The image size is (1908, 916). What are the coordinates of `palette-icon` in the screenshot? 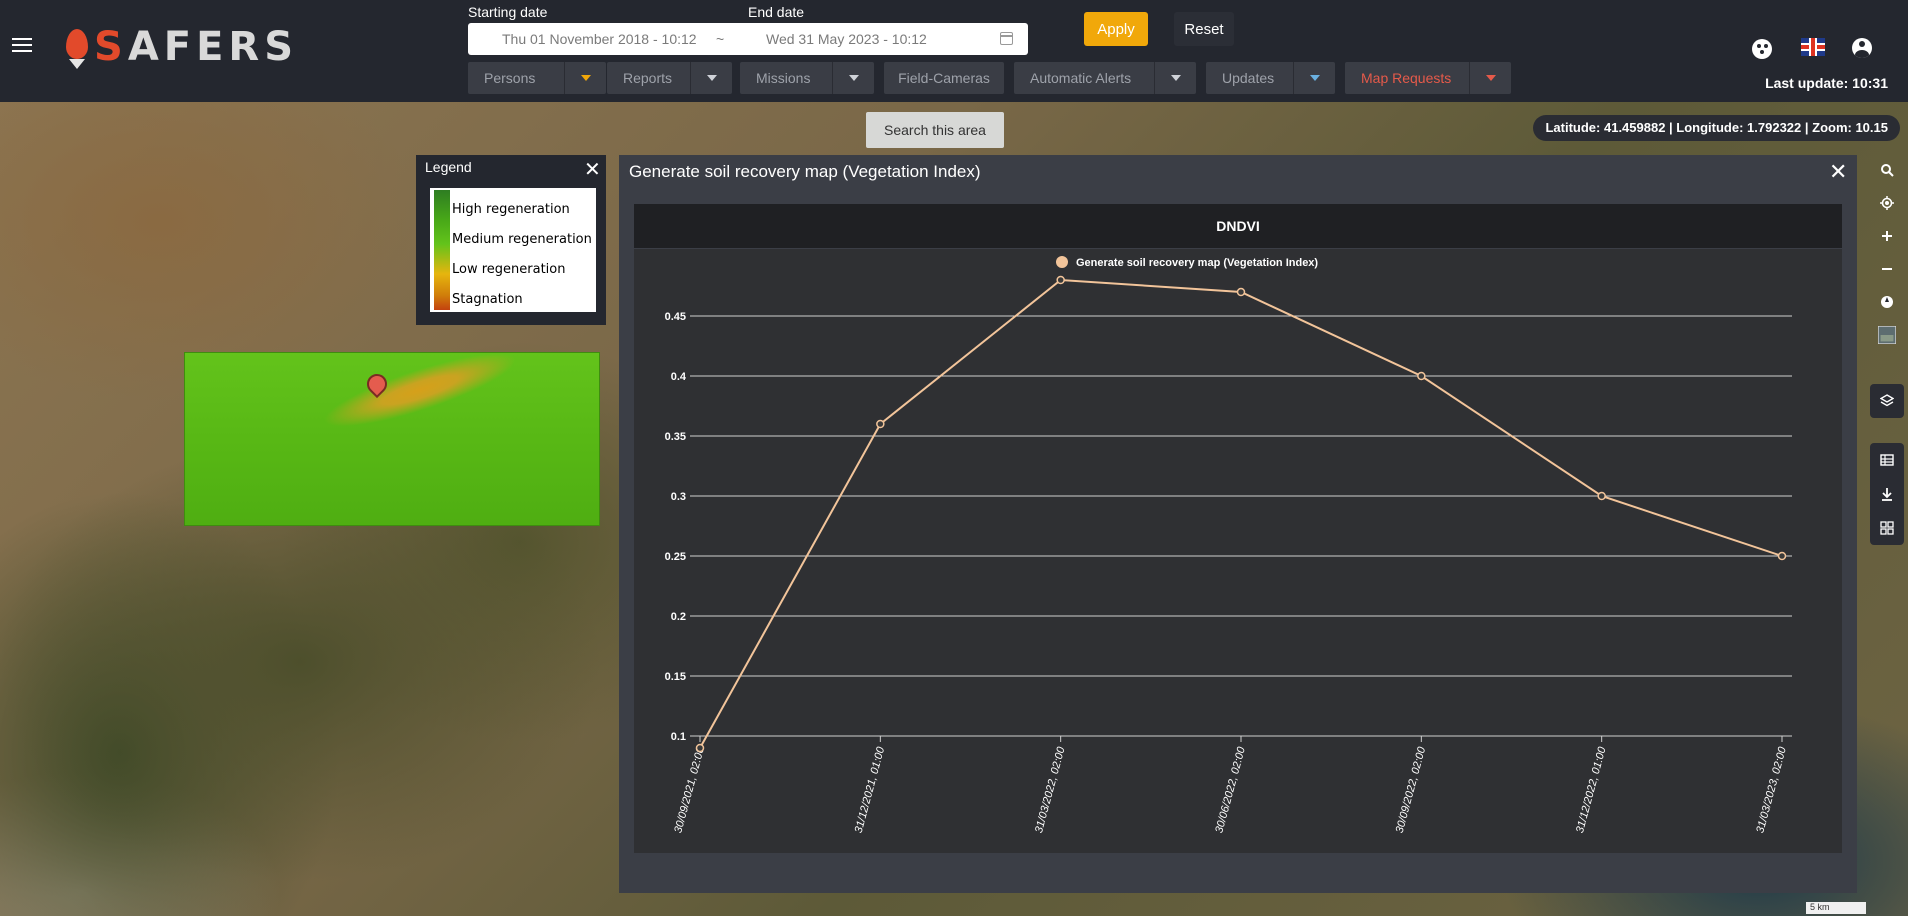 It's located at (1762, 49).